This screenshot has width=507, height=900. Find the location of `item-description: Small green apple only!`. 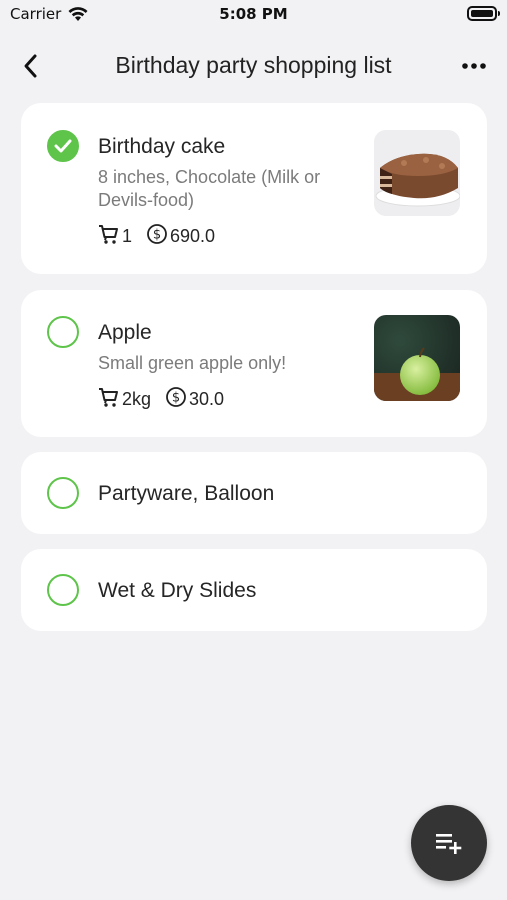

item-description: Small green apple only! is located at coordinates (192, 363).